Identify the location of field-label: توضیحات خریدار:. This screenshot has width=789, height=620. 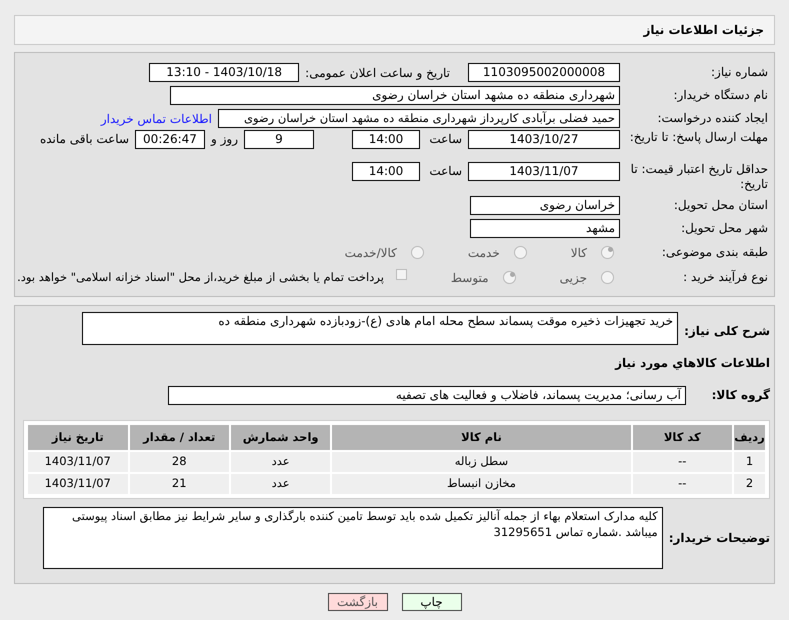
(719, 538).